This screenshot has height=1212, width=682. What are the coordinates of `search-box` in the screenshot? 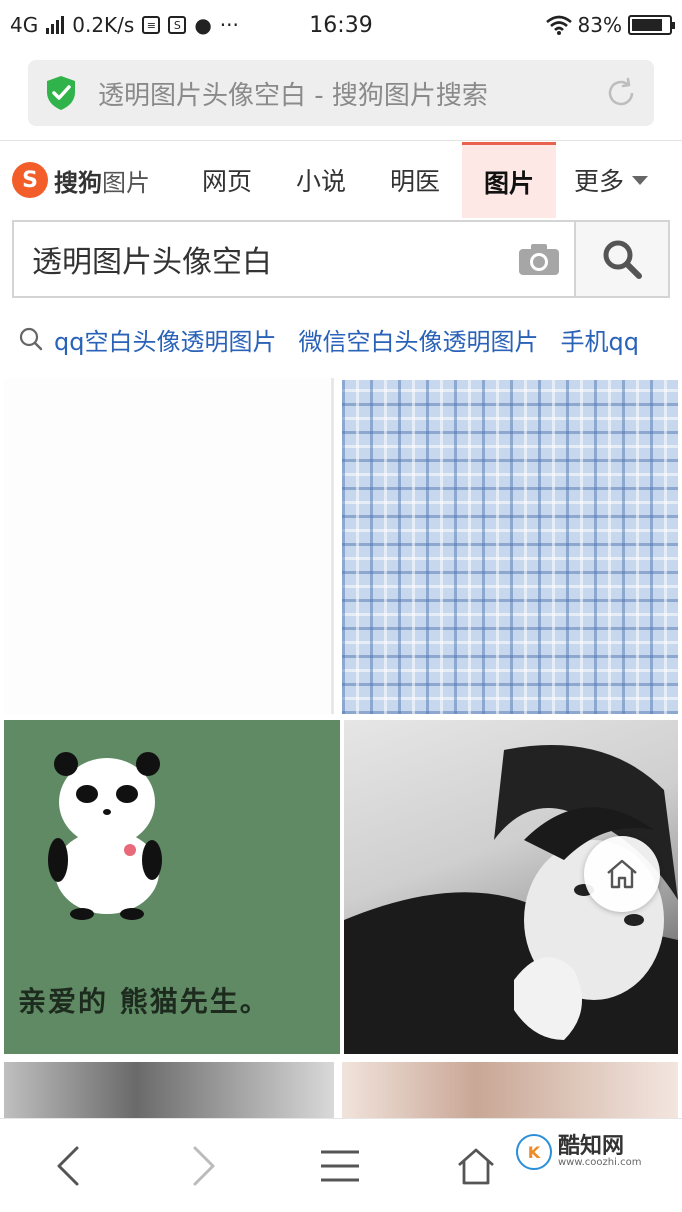 It's located at (341, 259).